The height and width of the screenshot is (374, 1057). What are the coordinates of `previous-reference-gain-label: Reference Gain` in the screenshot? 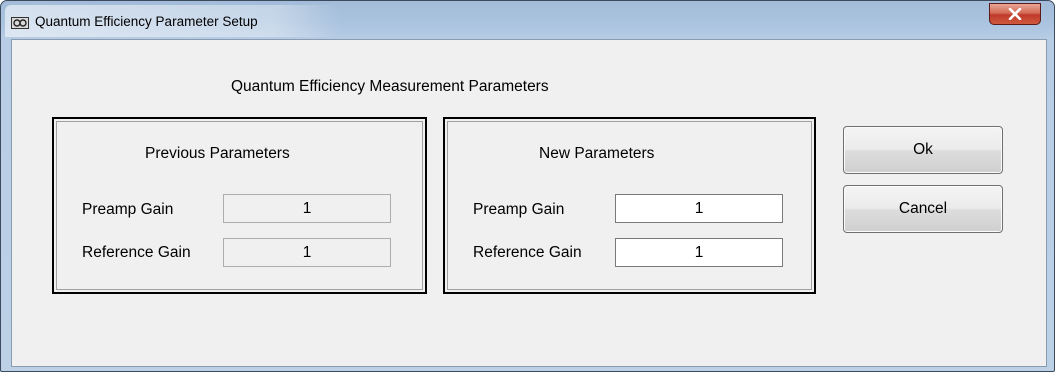 It's located at (136, 252).